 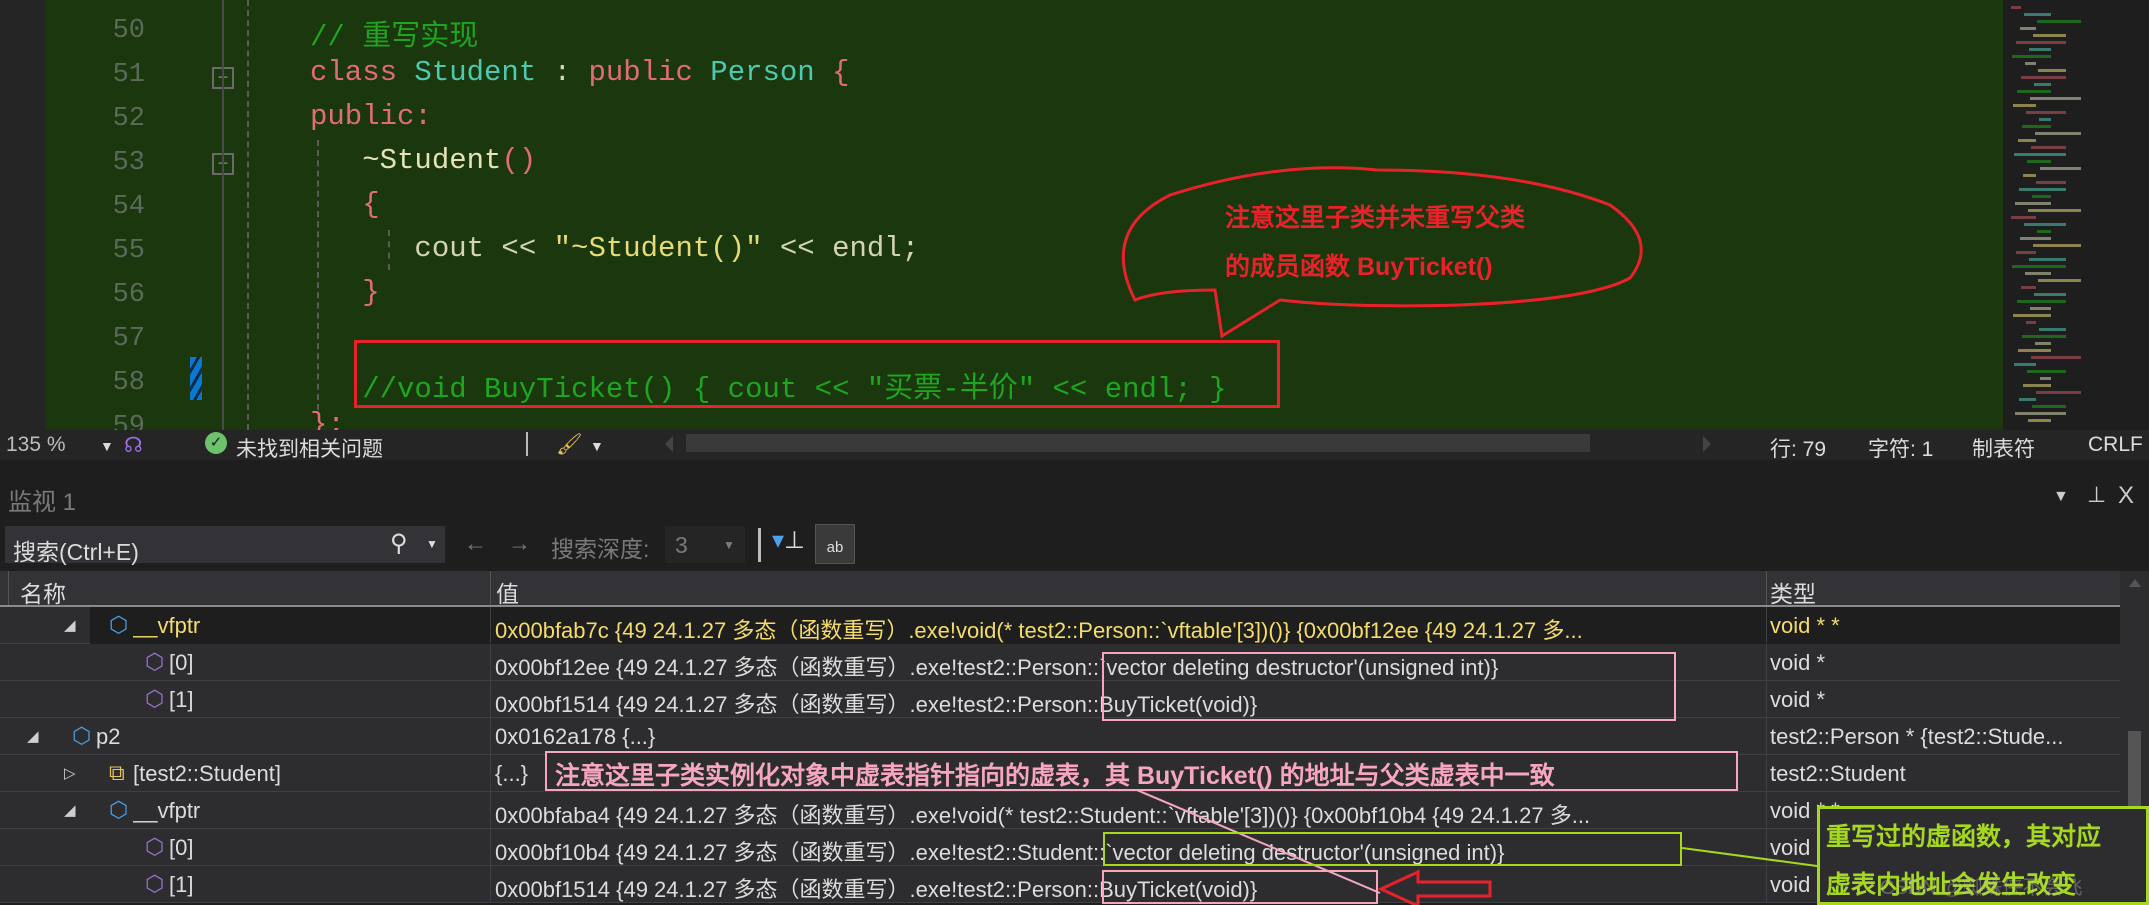 What do you see at coordinates (1983, 855) in the screenshot?
I see `green-note-box: 重写过的虚函数，其对应 虚表内地址会发生改变 CSDN @蜘蛛侠不会飞` at bounding box center [1983, 855].